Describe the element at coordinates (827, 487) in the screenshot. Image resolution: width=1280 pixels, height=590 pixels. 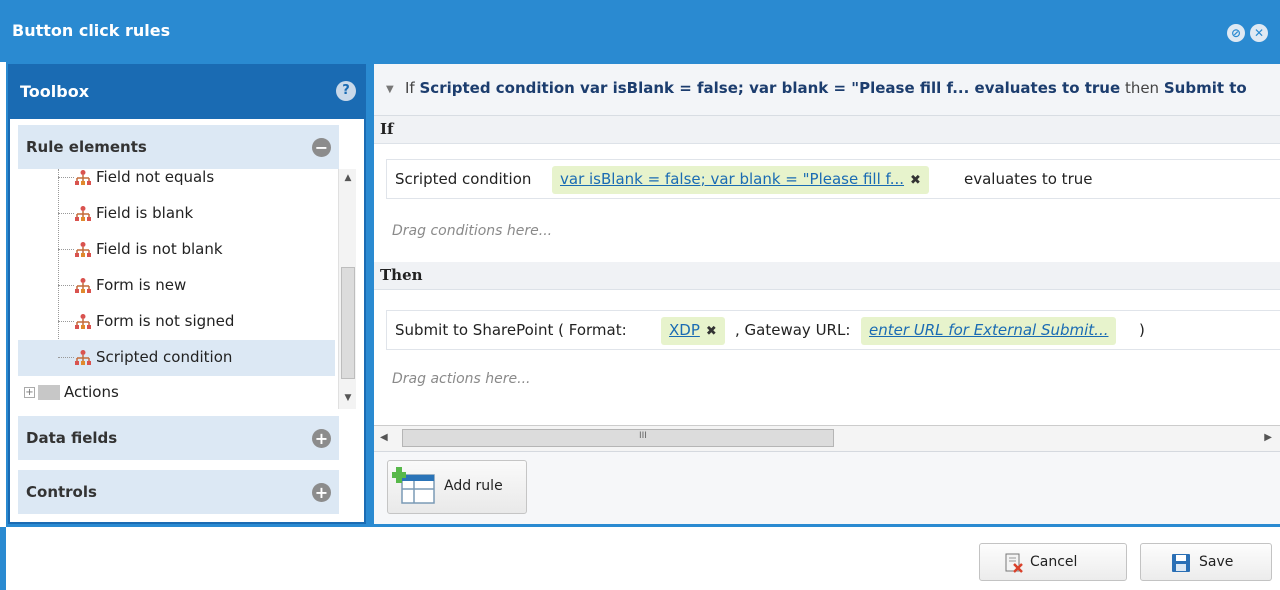
I see `add-rule-area: Add rule` at that location.